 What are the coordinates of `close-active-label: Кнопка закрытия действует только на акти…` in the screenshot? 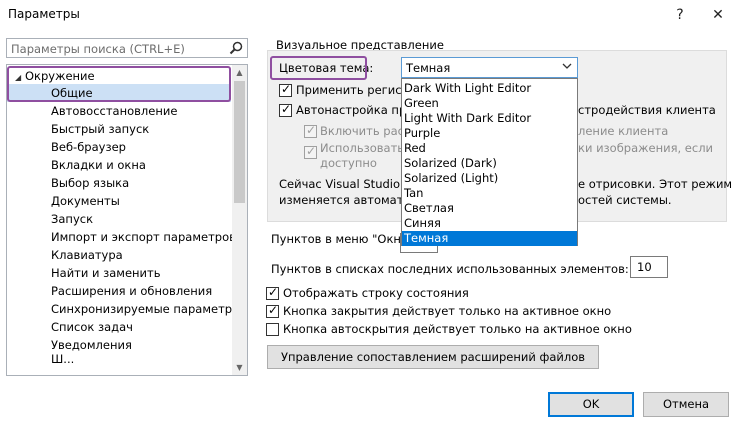 It's located at (447, 311).